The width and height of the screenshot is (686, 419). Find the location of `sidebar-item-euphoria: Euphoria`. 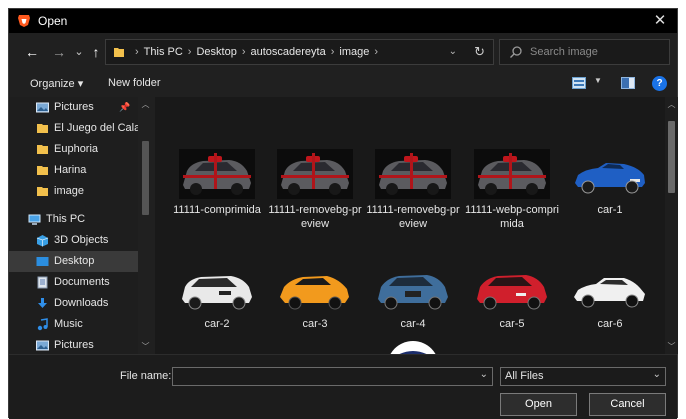

sidebar-item-euphoria: Euphoria is located at coordinates (81, 149).